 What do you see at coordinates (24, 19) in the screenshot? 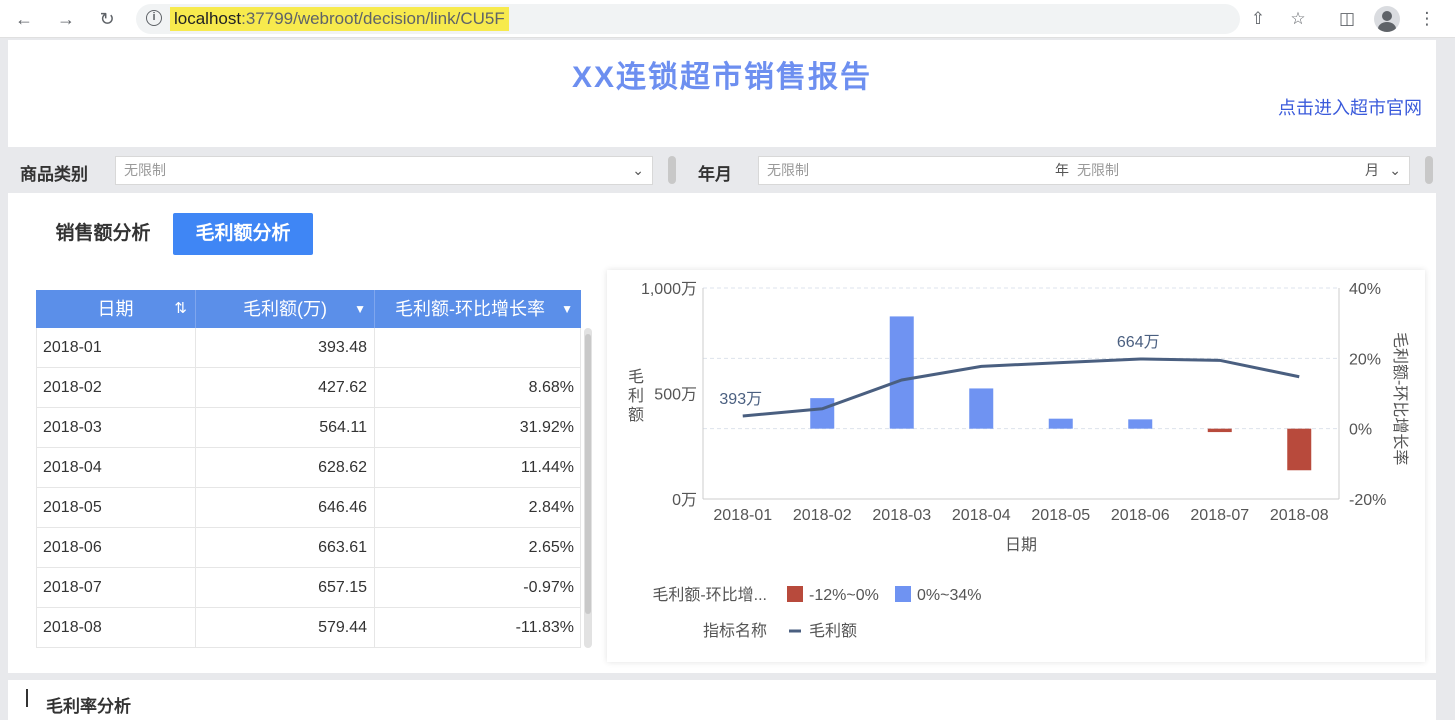
I see `back-arrow-icon: ←` at bounding box center [24, 19].